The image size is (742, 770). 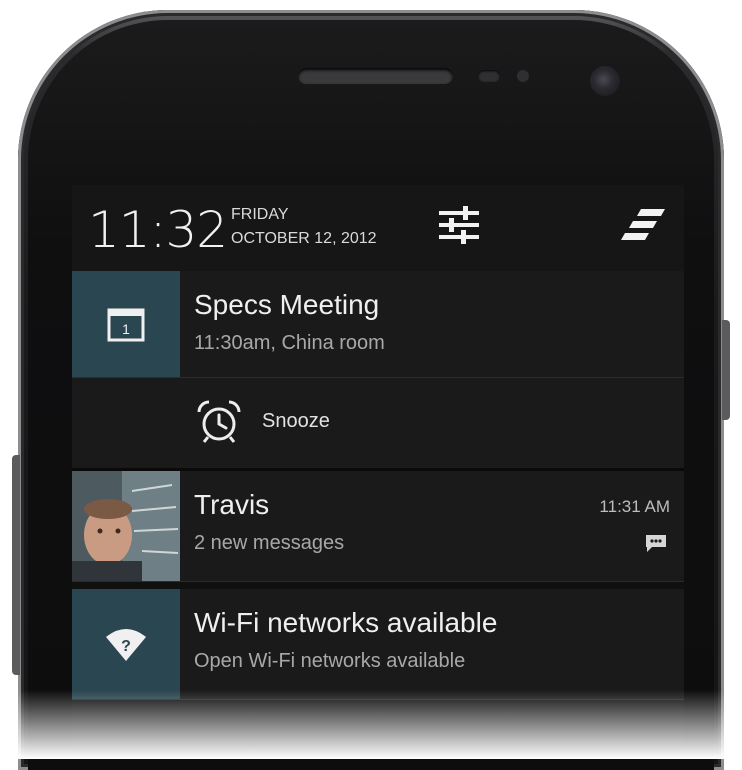 I want to click on calendar-icon: 1, so click(x=126, y=325).